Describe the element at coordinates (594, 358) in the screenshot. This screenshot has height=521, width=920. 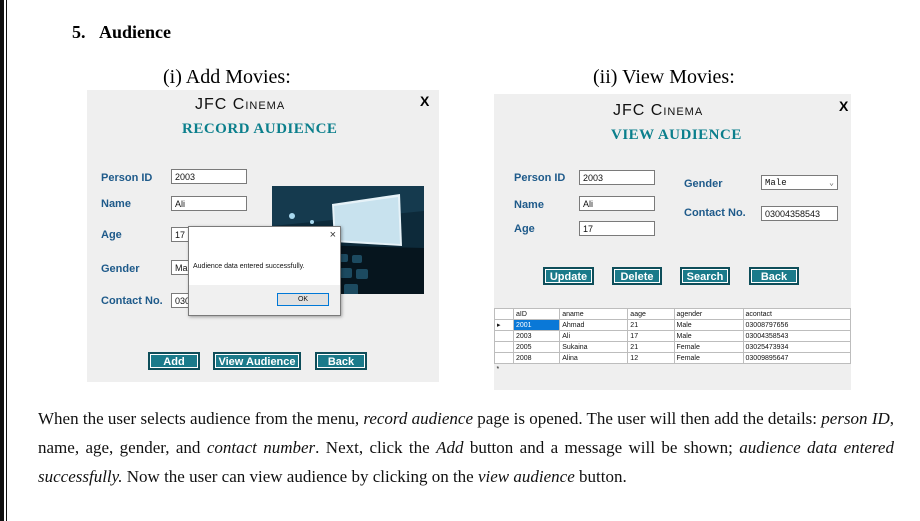
I see `grid-cell: Alina` at that location.